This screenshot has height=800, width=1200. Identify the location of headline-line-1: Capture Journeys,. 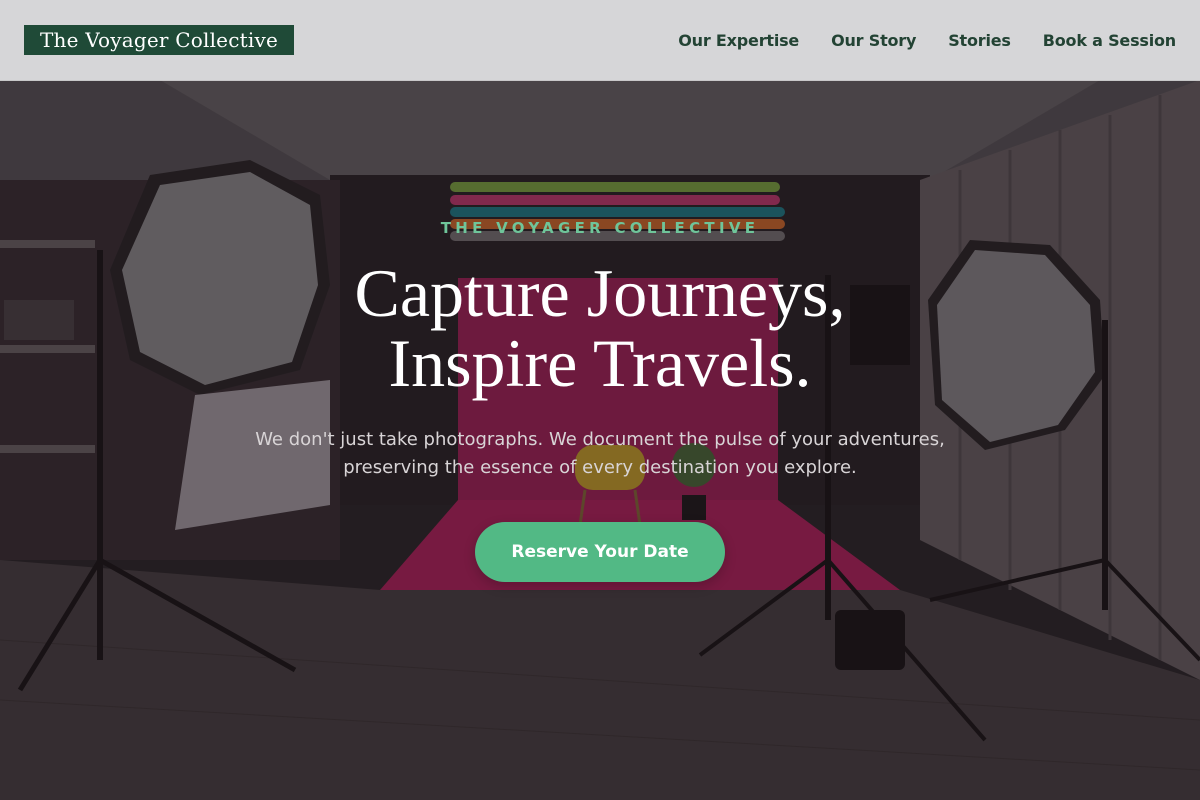
(600, 293).